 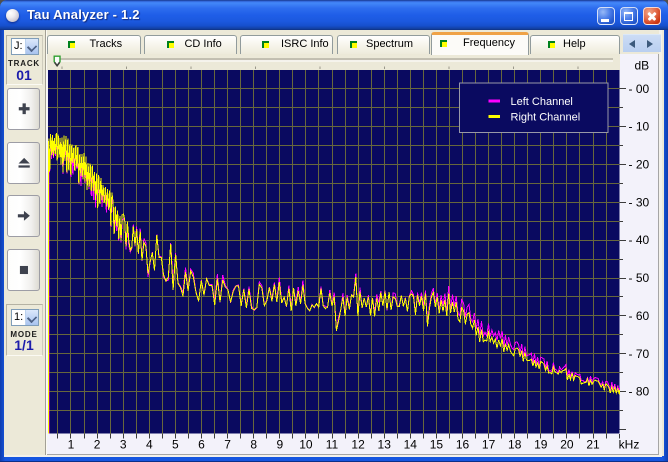 I want to click on svg-text: - 30, so click(x=639, y=202).